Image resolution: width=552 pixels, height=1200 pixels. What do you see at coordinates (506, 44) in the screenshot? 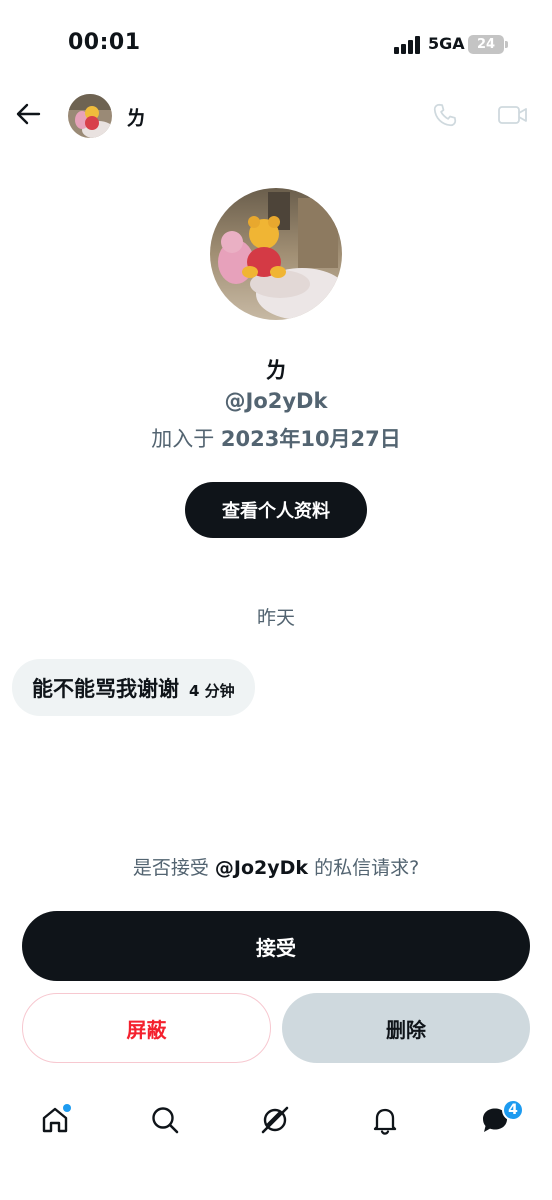
I see `battery-cap` at bounding box center [506, 44].